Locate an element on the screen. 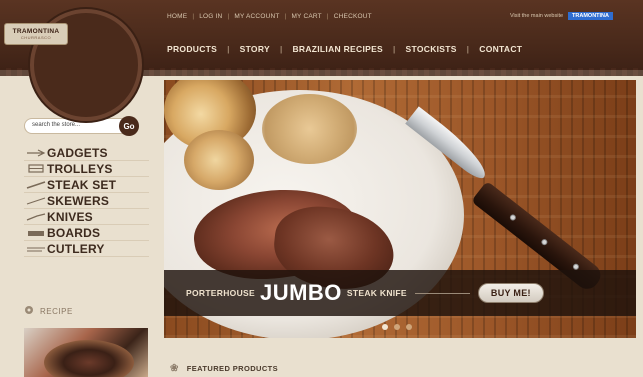  trolley-icon is located at coordinates (35, 168).